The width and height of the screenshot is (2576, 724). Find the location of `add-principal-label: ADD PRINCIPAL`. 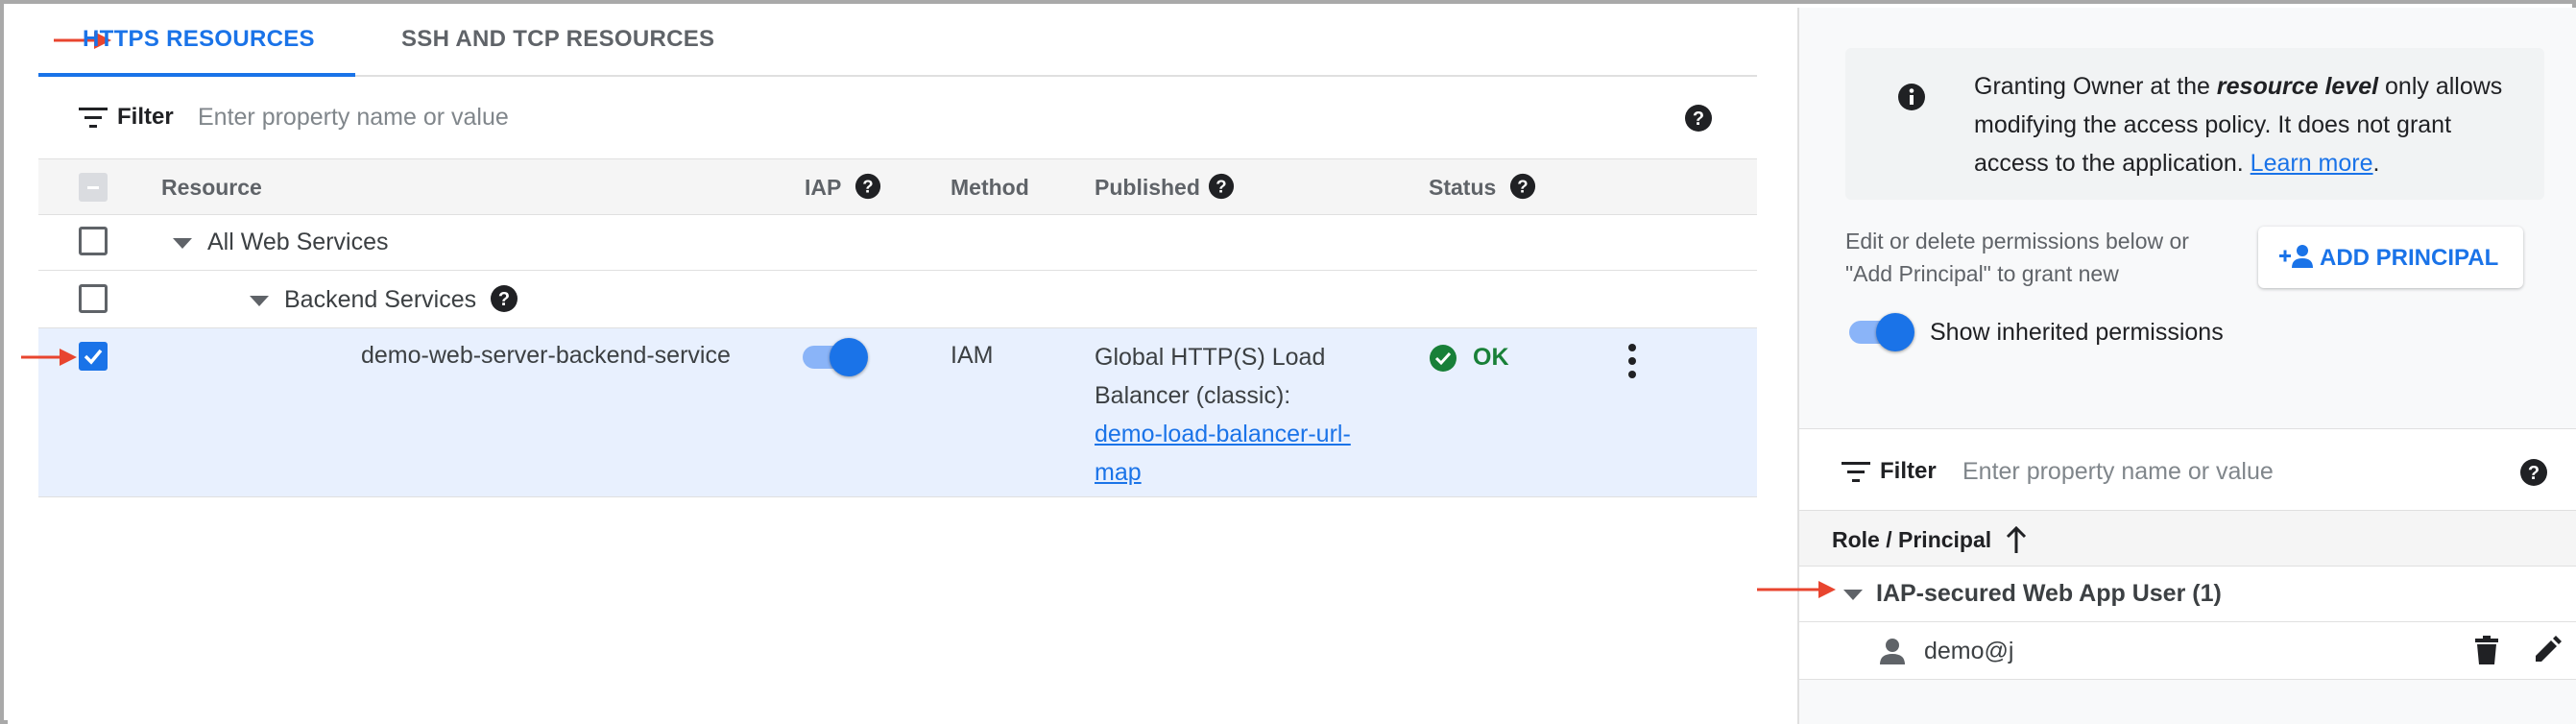

add-principal-label: ADD PRINCIPAL is located at coordinates (2409, 258).